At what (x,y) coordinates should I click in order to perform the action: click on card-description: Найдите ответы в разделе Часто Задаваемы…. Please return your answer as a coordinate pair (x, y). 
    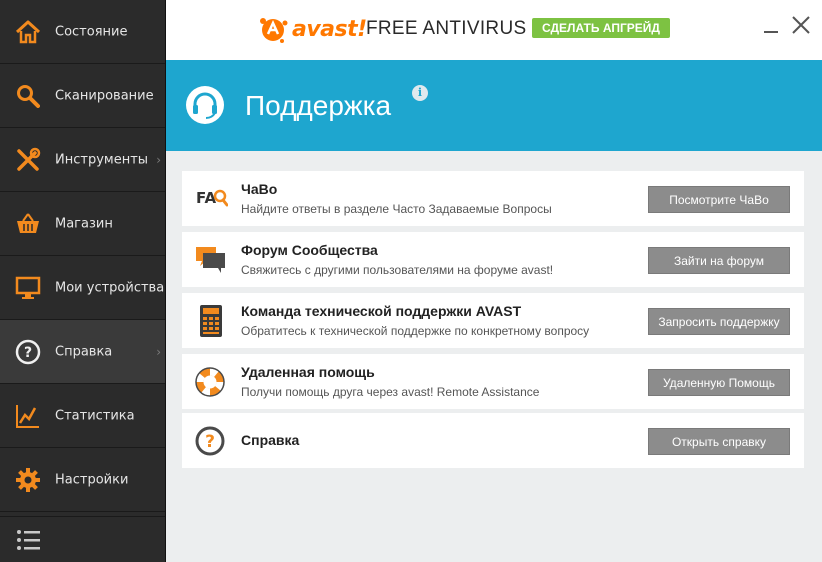
    Looking at the image, I should click on (396, 209).